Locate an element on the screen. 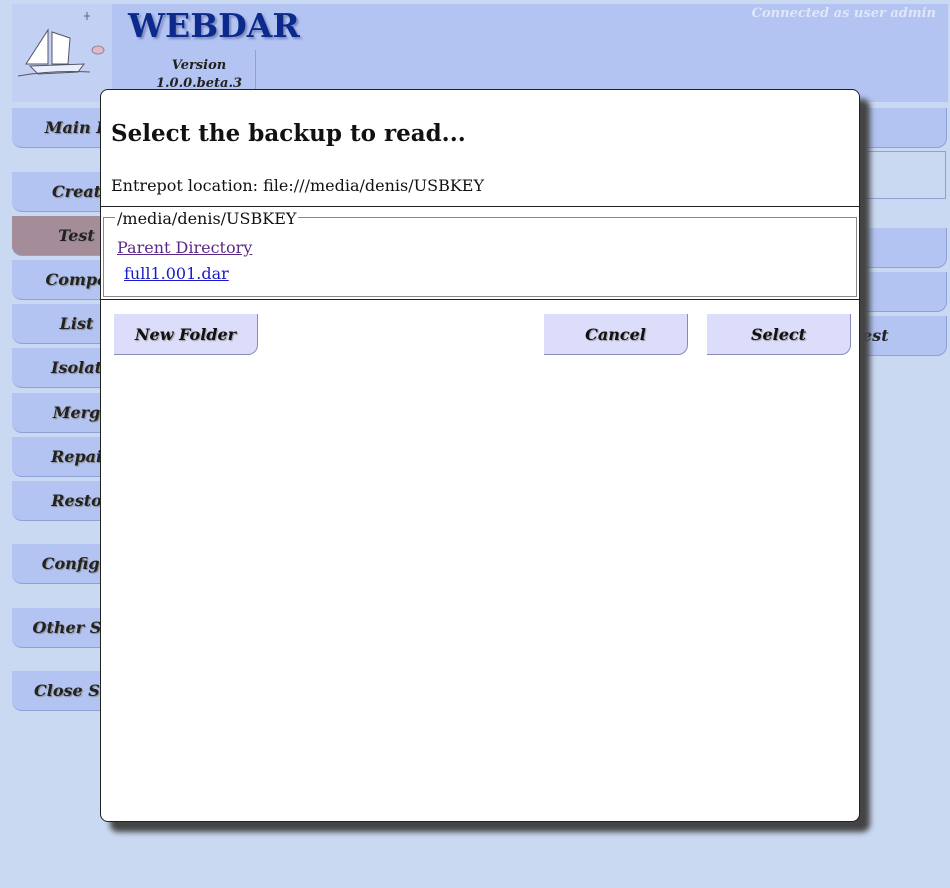 The width and height of the screenshot is (950, 888). current-path: /media/denis/USBKEY is located at coordinates (207, 218).